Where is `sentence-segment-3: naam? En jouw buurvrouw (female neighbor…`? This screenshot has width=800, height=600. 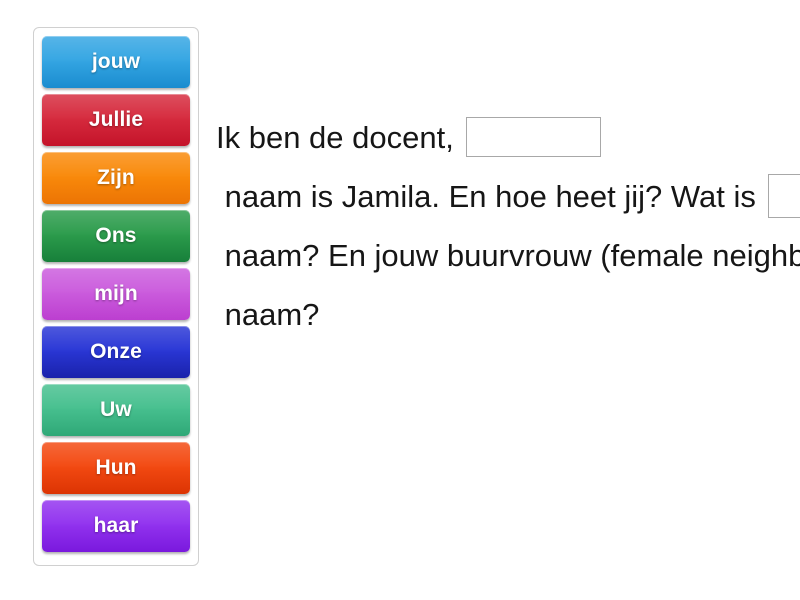 sentence-segment-3: naam? En jouw buurvrouw (female neighbor… is located at coordinates (512, 255).